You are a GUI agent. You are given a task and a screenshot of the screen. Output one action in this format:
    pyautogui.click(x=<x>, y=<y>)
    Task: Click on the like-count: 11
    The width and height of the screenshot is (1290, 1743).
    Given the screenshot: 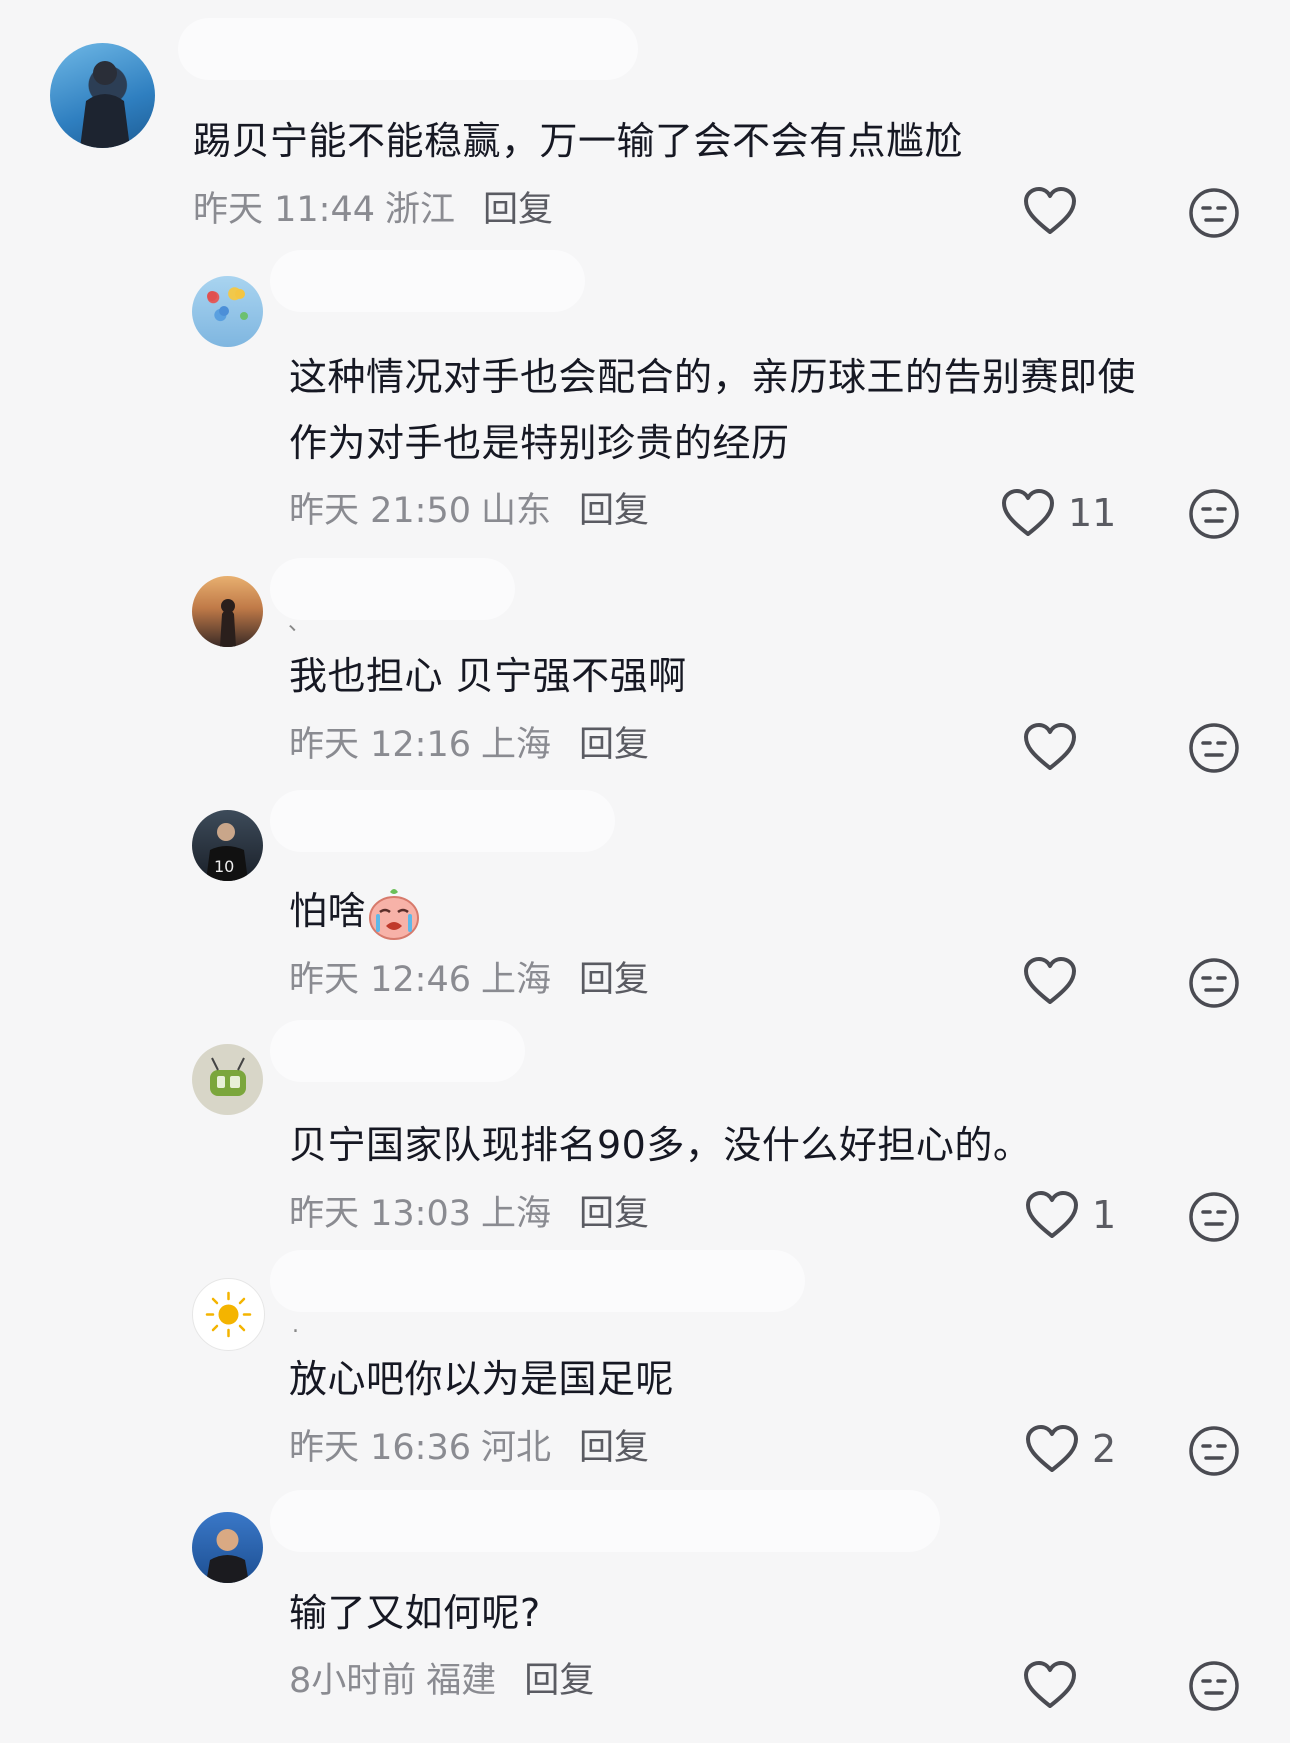 What is the action you would take?
    pyautogui.click(x=1092, y=513)
    